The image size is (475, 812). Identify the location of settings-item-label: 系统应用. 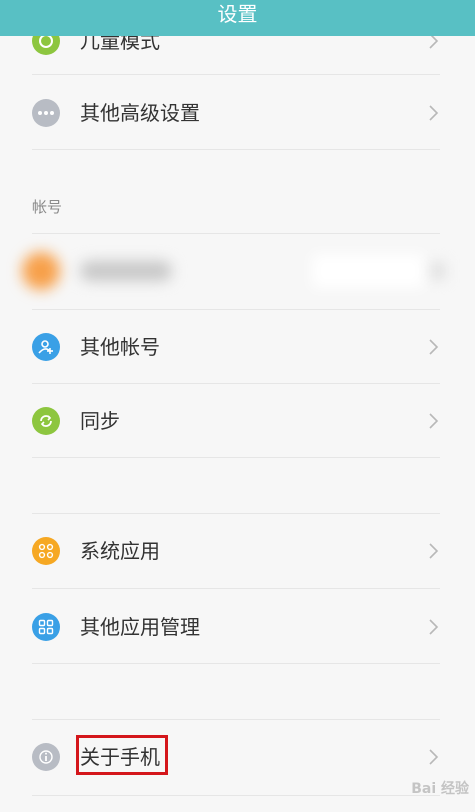
(120, 551).